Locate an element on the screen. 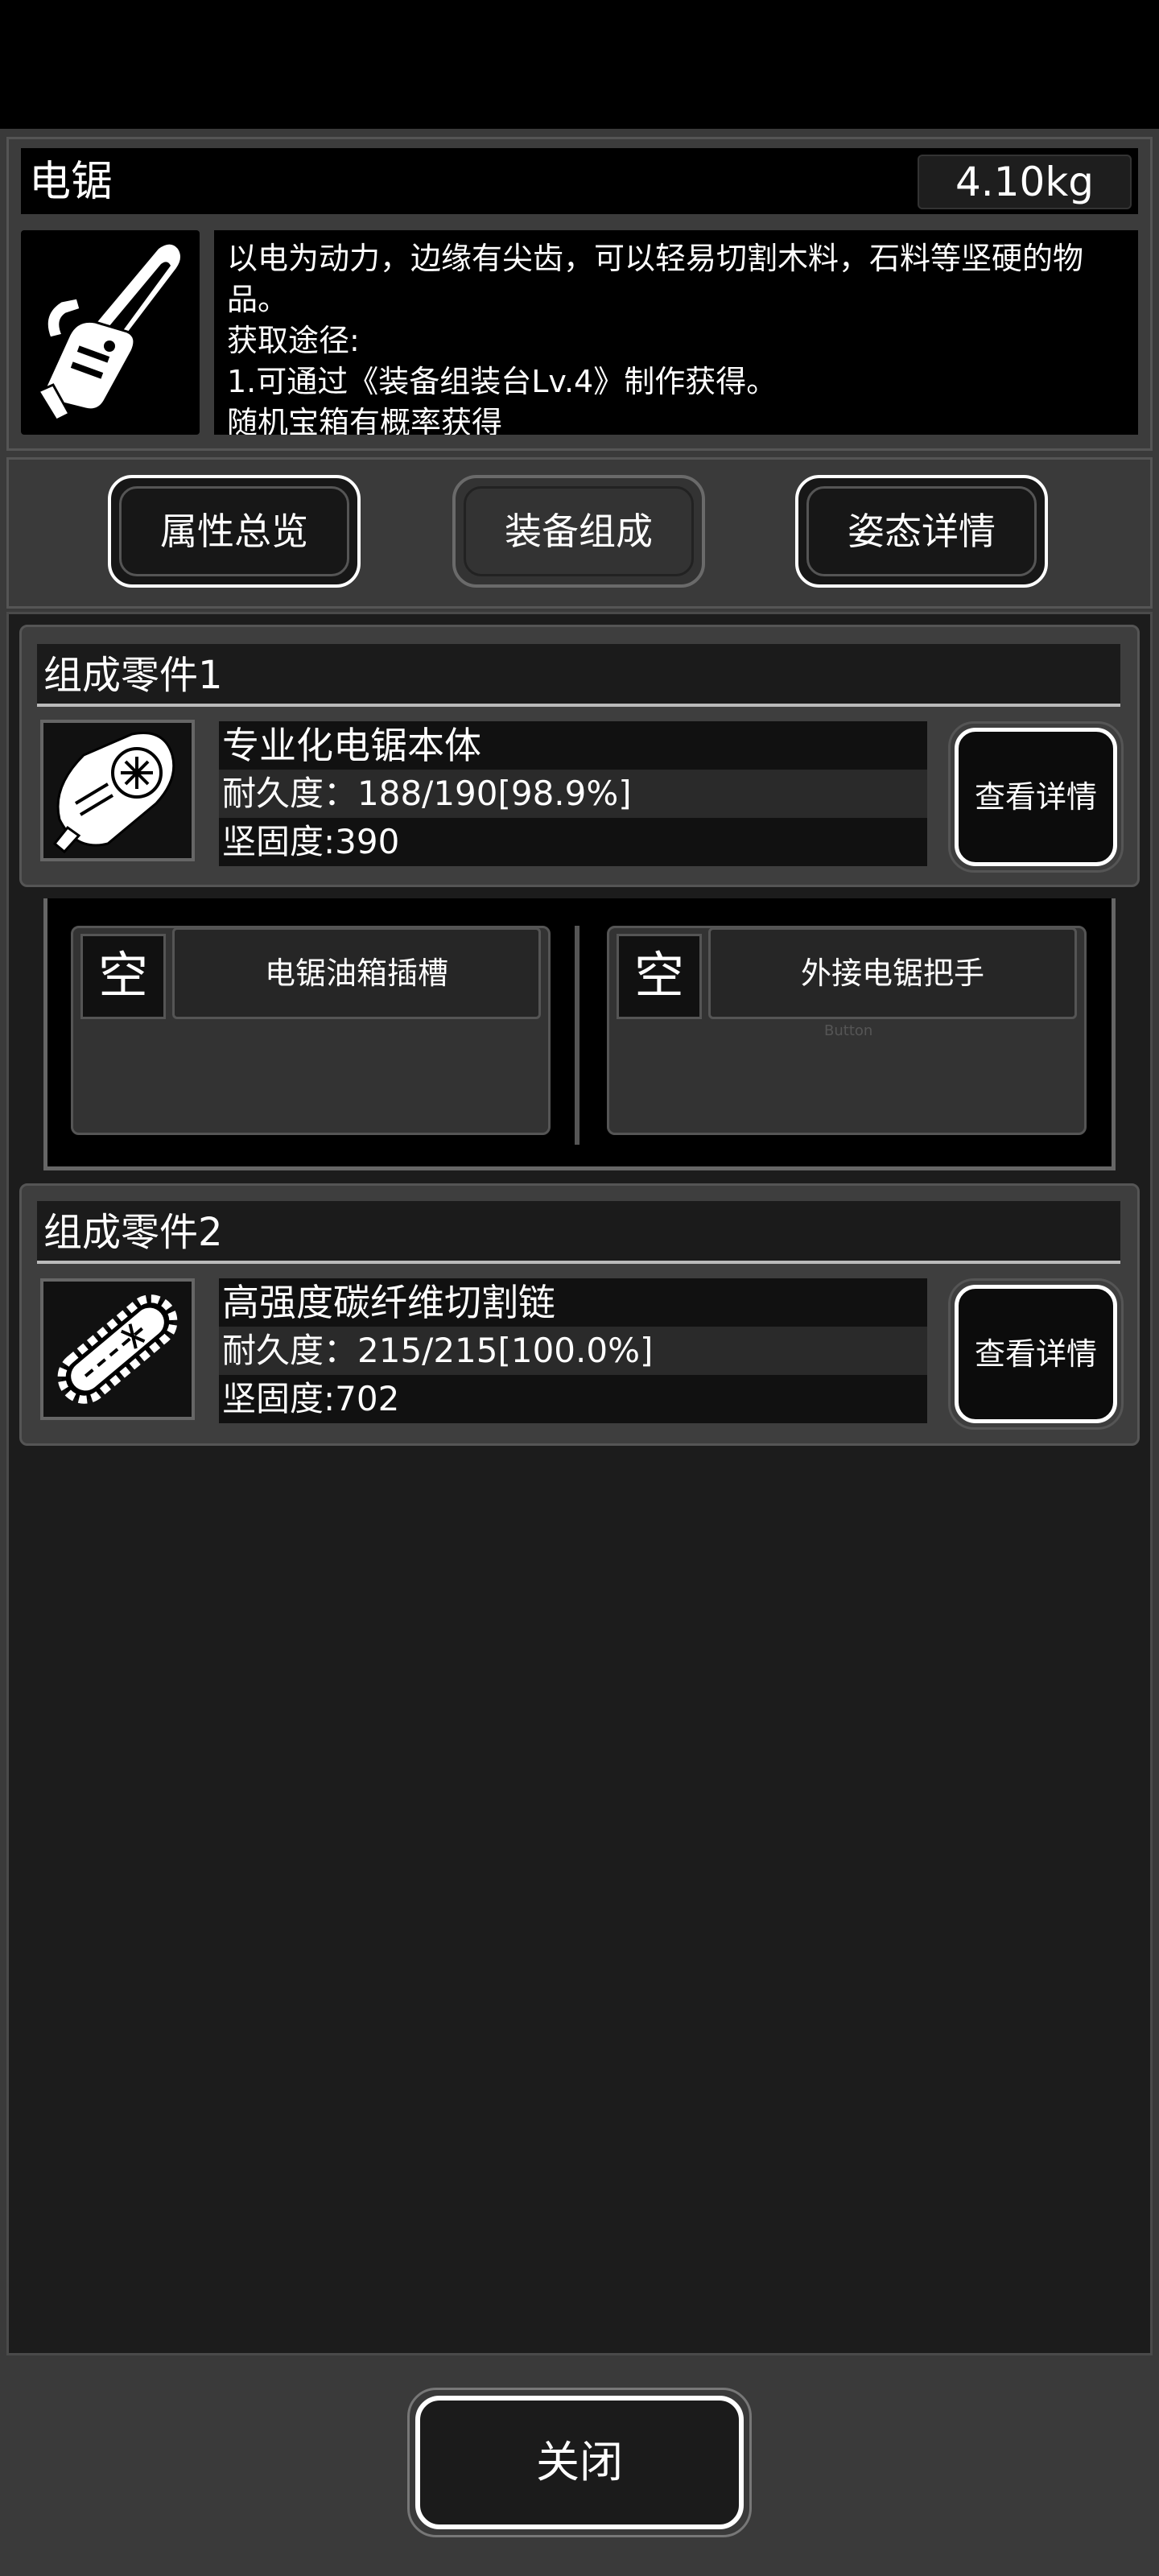 This screenshot has height=2576, width=1159. ghost-button-text: Button is located at coordinates (848, 1030).